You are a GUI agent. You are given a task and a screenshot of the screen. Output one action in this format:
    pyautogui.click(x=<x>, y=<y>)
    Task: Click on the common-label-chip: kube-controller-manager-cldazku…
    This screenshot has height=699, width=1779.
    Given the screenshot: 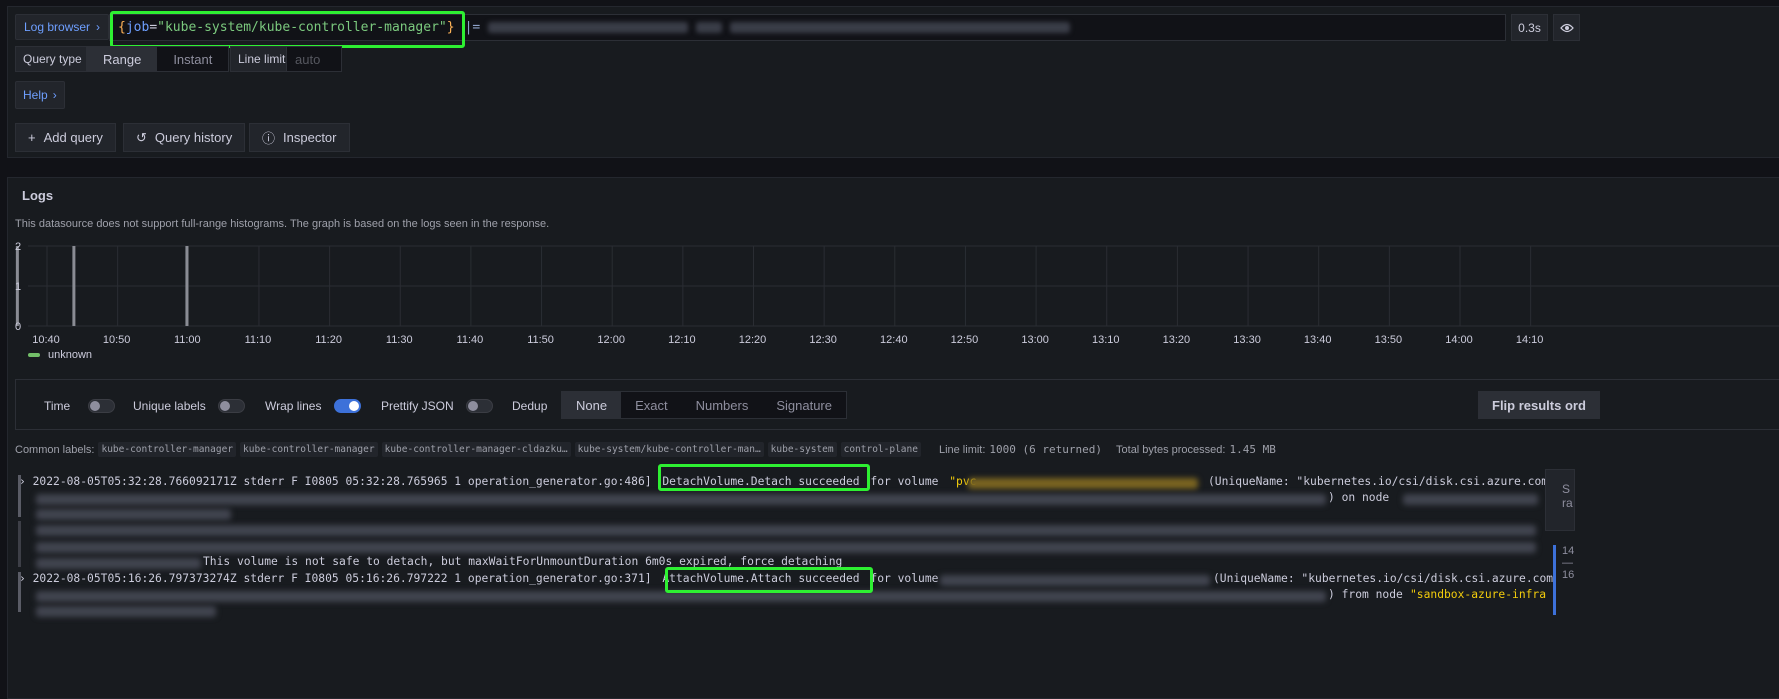 What is the action you would take?
    pyautogui.click(x=476, y=449)
    